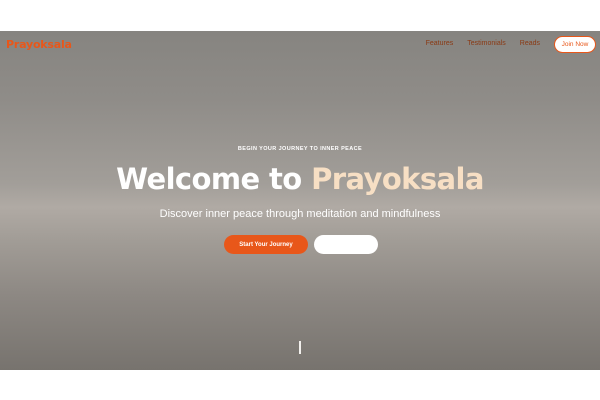 This screenshot has width=600, height=400. Describe the element at coordinates (300, 149) in the screenshot. I see `hero-eyebrow: BEGIN YOUR JOURNEY TO INNER PEACE` at that location.